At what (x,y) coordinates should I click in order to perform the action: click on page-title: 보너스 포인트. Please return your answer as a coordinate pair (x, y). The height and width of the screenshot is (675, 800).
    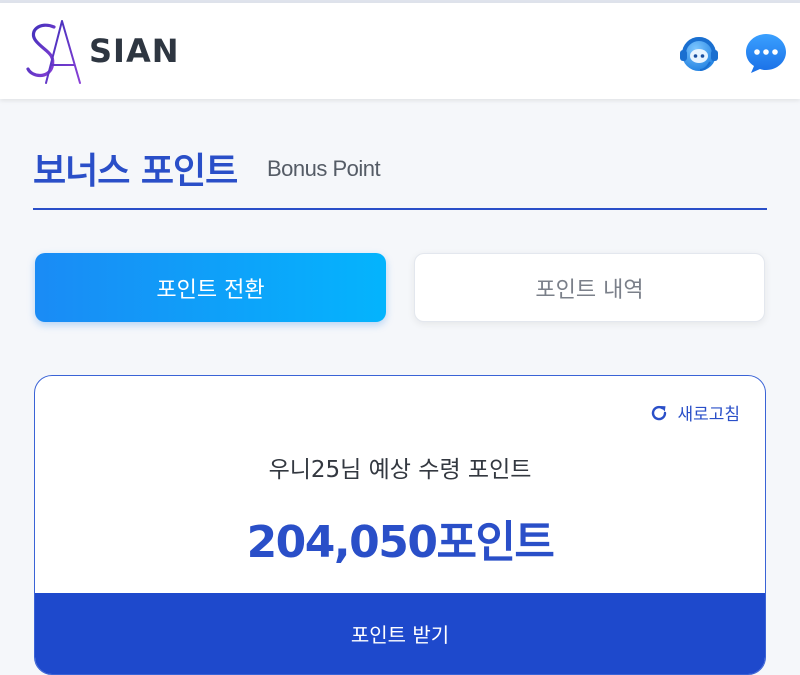
    Looking at the image, I should click on (135, 171).